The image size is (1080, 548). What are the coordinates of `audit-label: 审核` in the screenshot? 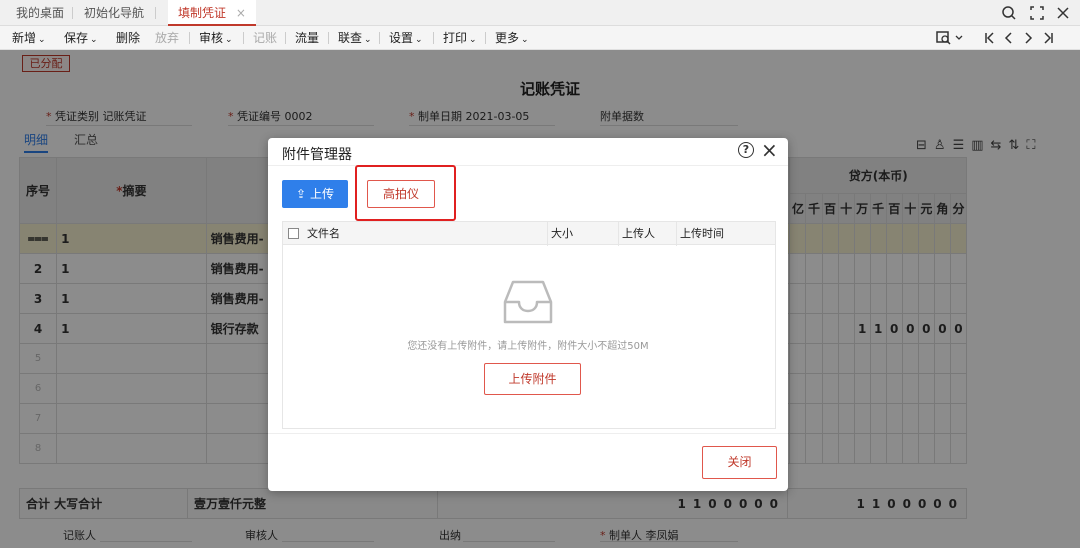 It's located at (211, 38).